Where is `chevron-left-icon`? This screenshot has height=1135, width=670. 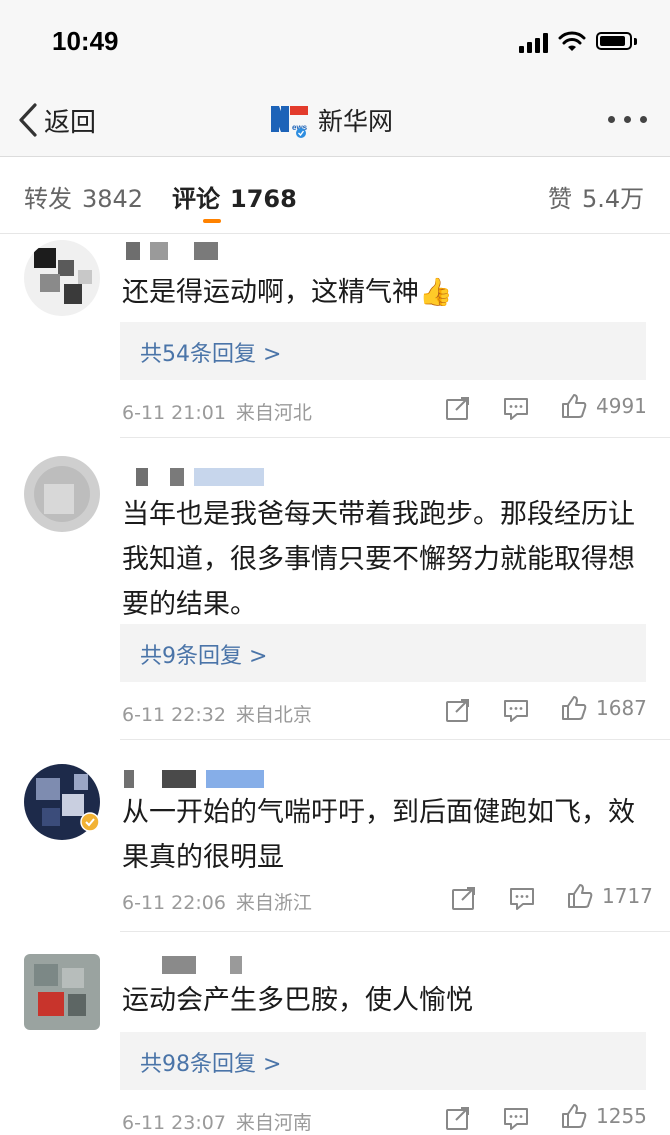 chevron-left-icon is located at coordinates (28, 120).